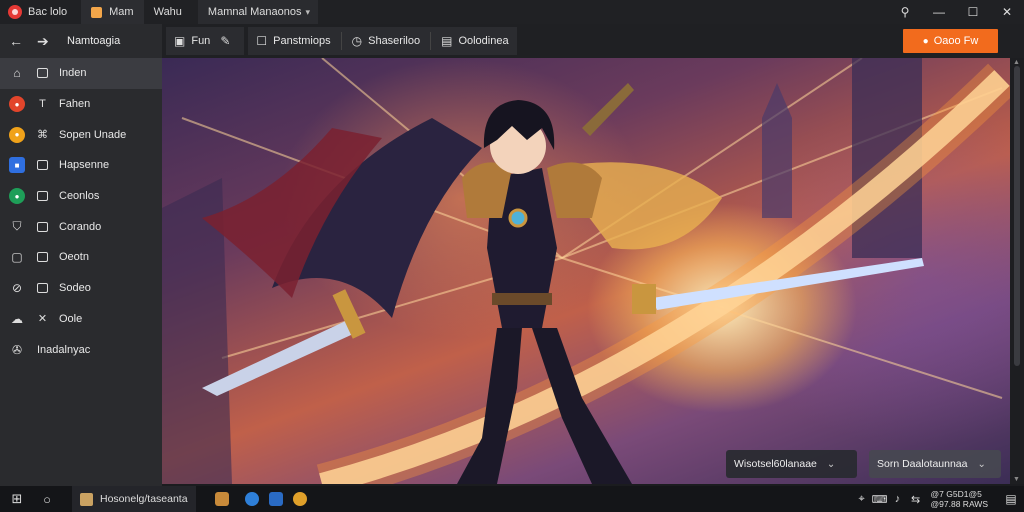  I want to click on sidebar-item-inden: ⌂ Inden, so click(81, 73).